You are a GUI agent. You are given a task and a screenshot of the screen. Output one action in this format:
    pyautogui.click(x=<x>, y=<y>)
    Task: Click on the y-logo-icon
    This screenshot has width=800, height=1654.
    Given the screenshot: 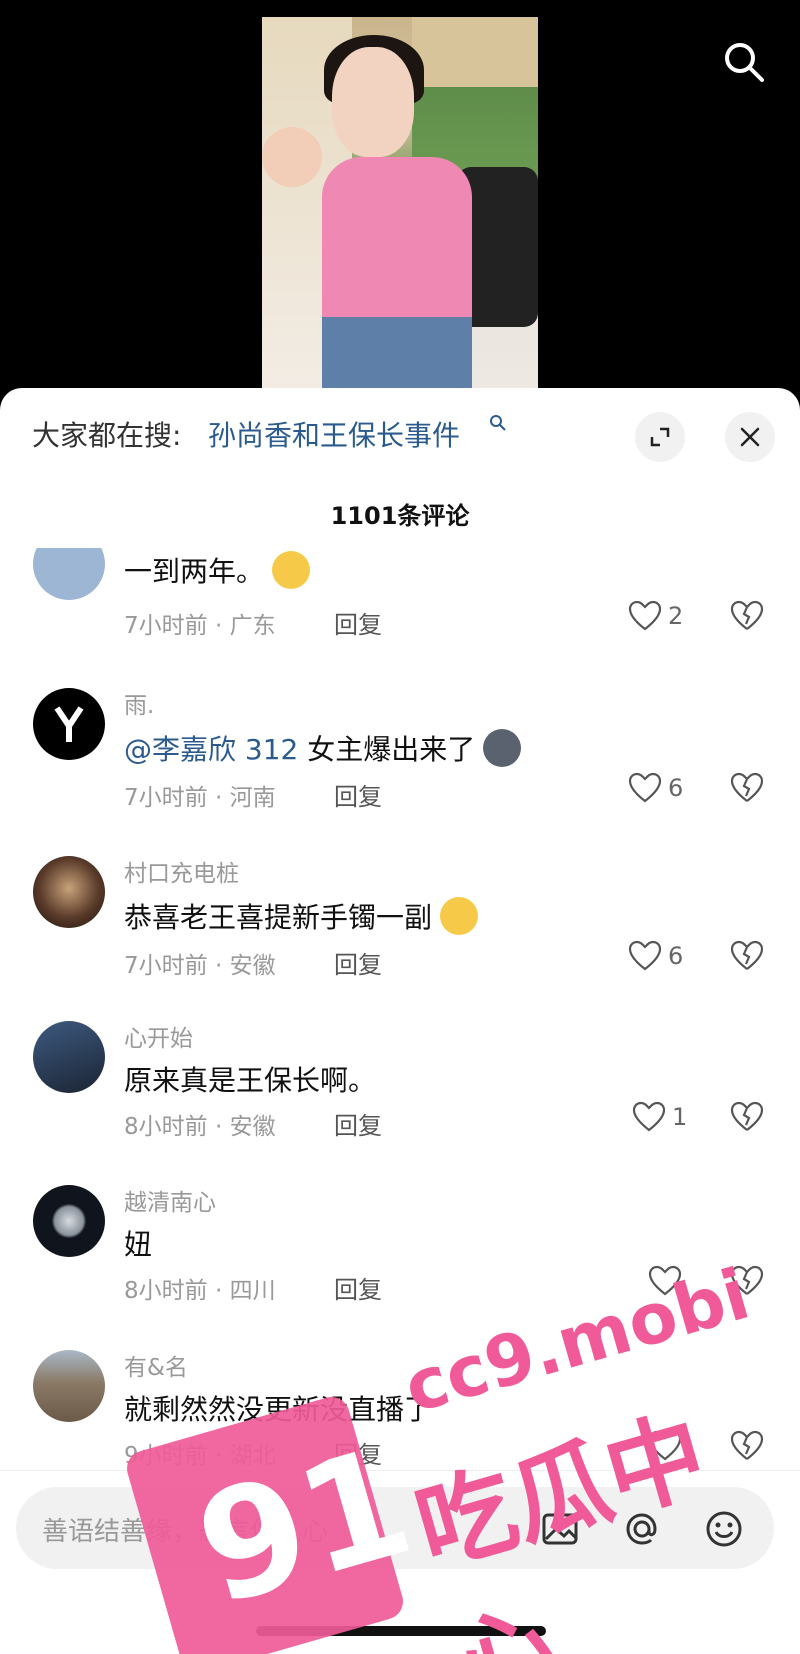 What is the action you would take?
    pyautogui.click(x=69, y=724)
    